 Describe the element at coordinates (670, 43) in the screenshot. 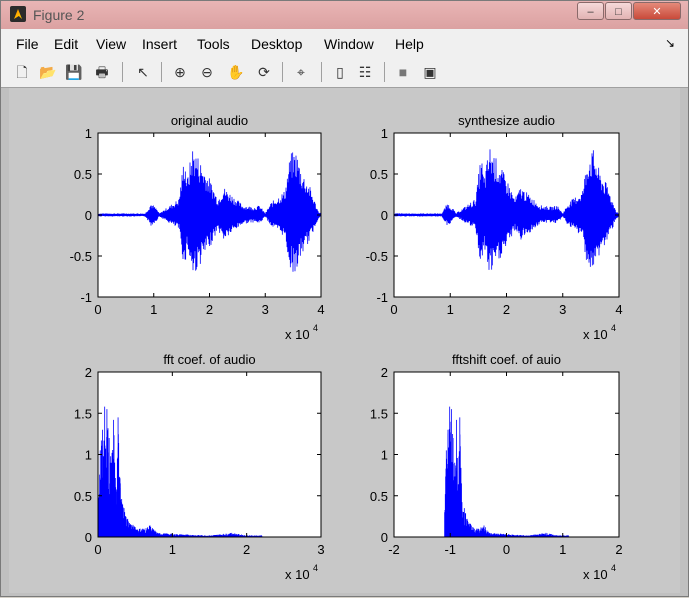

I see `dock-arrow-icon: ↘` at that location.